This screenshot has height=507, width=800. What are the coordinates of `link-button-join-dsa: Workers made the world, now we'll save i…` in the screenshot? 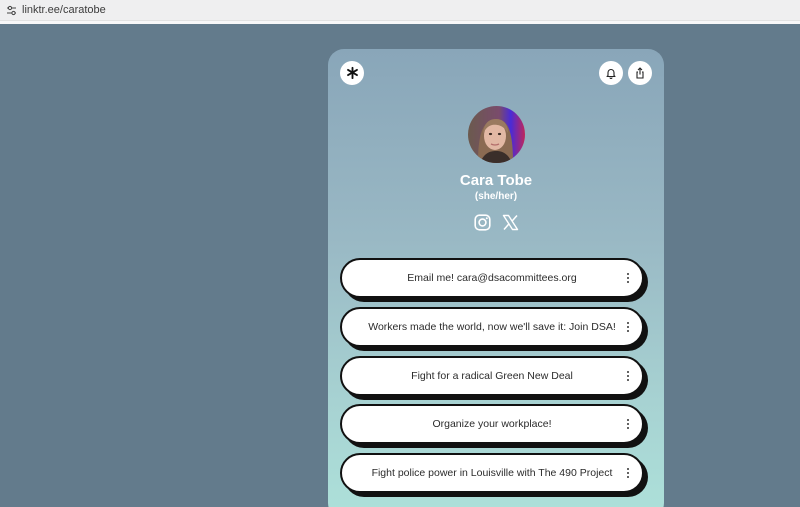 It's located at (492, 327).